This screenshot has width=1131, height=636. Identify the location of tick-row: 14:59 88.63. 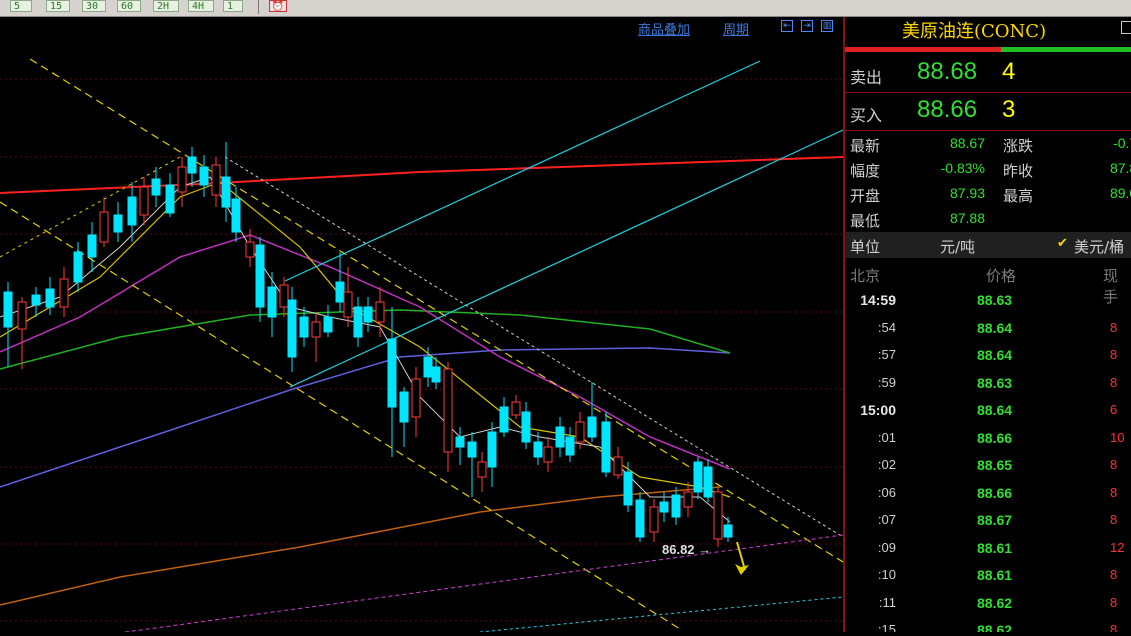
(988, 305).